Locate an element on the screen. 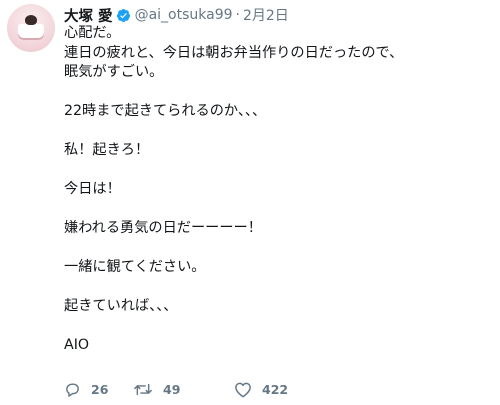 The image size is (500, 405). retweet-icon is located at coordinates (143, 389).